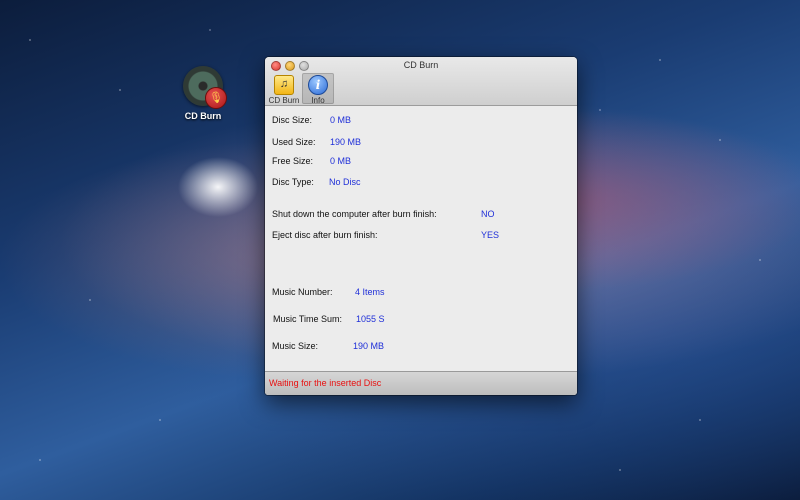 The height and width of the screenshot is (500, 800). I want to click on free-size-row: Free Size: 0 MB, so click(311, 161).